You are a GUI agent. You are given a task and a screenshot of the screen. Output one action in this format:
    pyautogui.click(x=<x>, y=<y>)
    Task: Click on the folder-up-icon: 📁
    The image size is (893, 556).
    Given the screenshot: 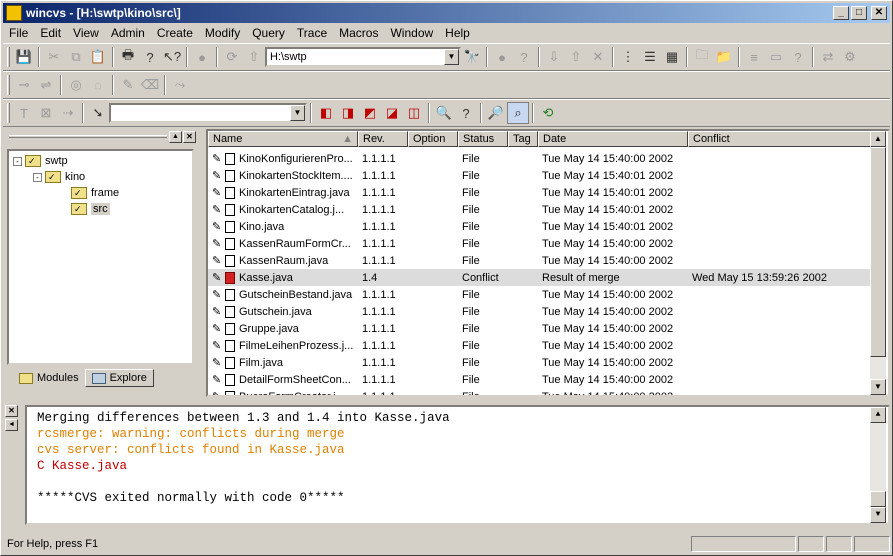 What is the action you would take?
    pyautogui.click(x=724, y=57)
    